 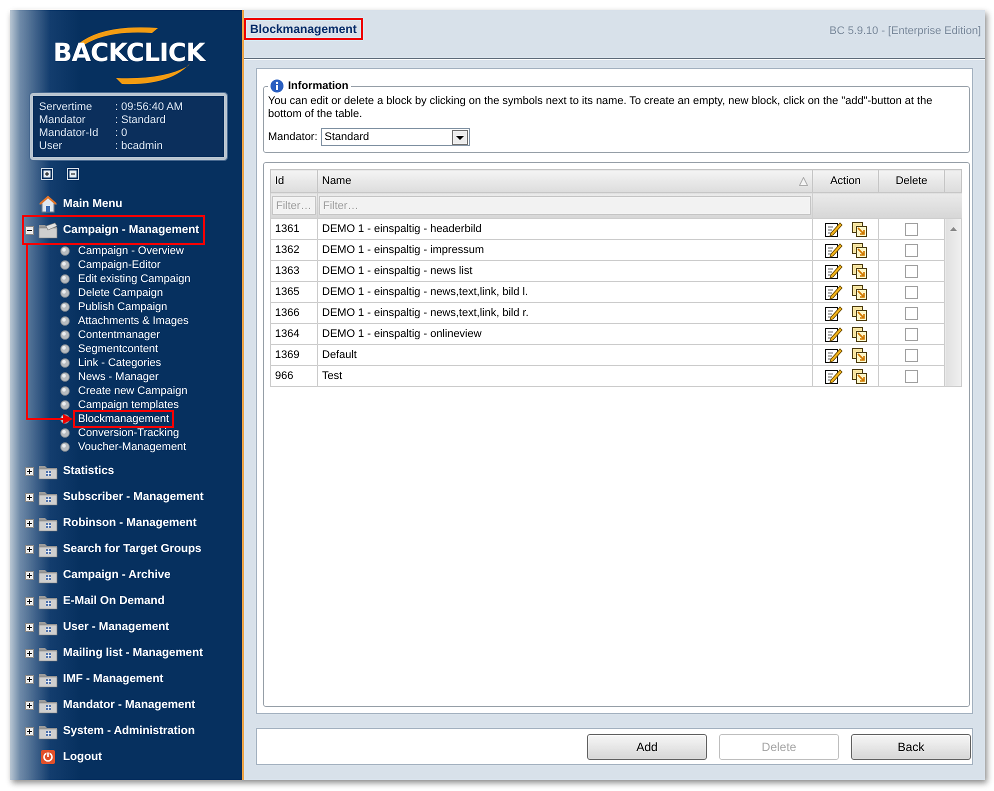 I want to click on menu-item: System - Administration, so click(x=129, y=731).